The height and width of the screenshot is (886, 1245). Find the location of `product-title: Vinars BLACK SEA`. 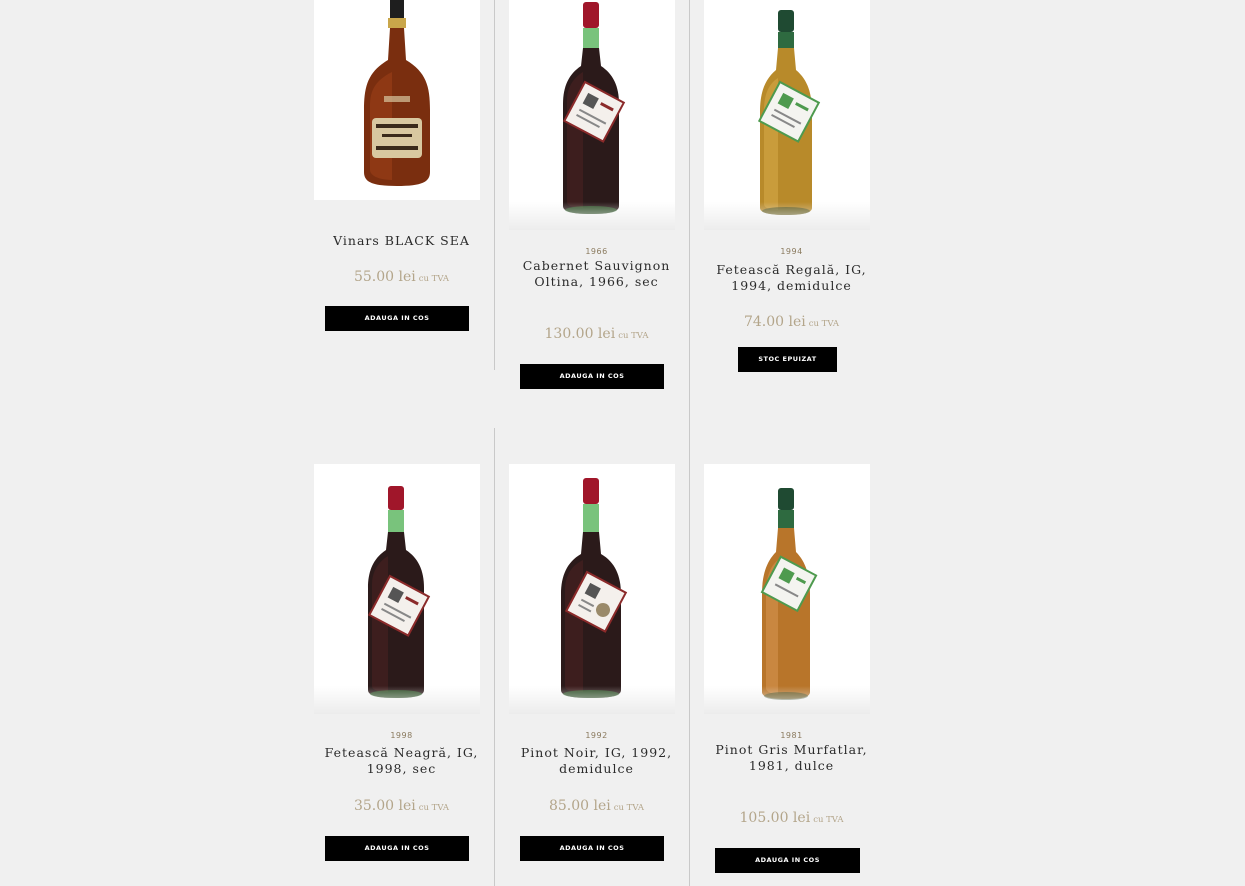

product-title: Vinars BLACK SEA is located at coordinates (401, 241).